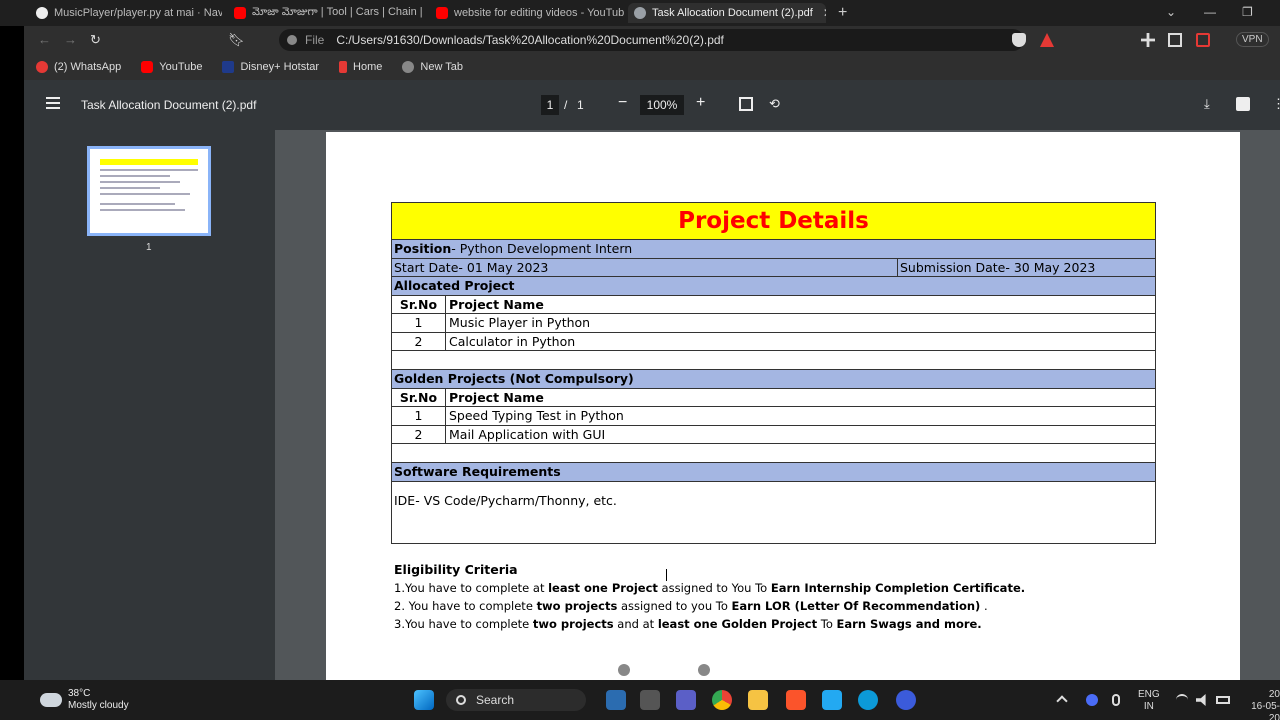 The height and width of the screenshot is (720, 1280). What do you see at coordinates (149, 191) in the screenshot?
I see `page-thumbnail` at bounding box center [149, 191].